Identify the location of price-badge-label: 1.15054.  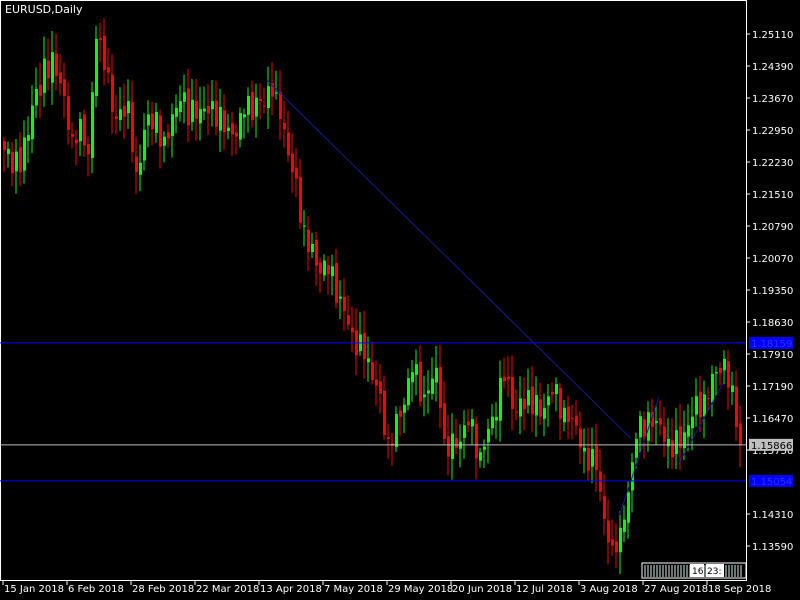
(771, 482).